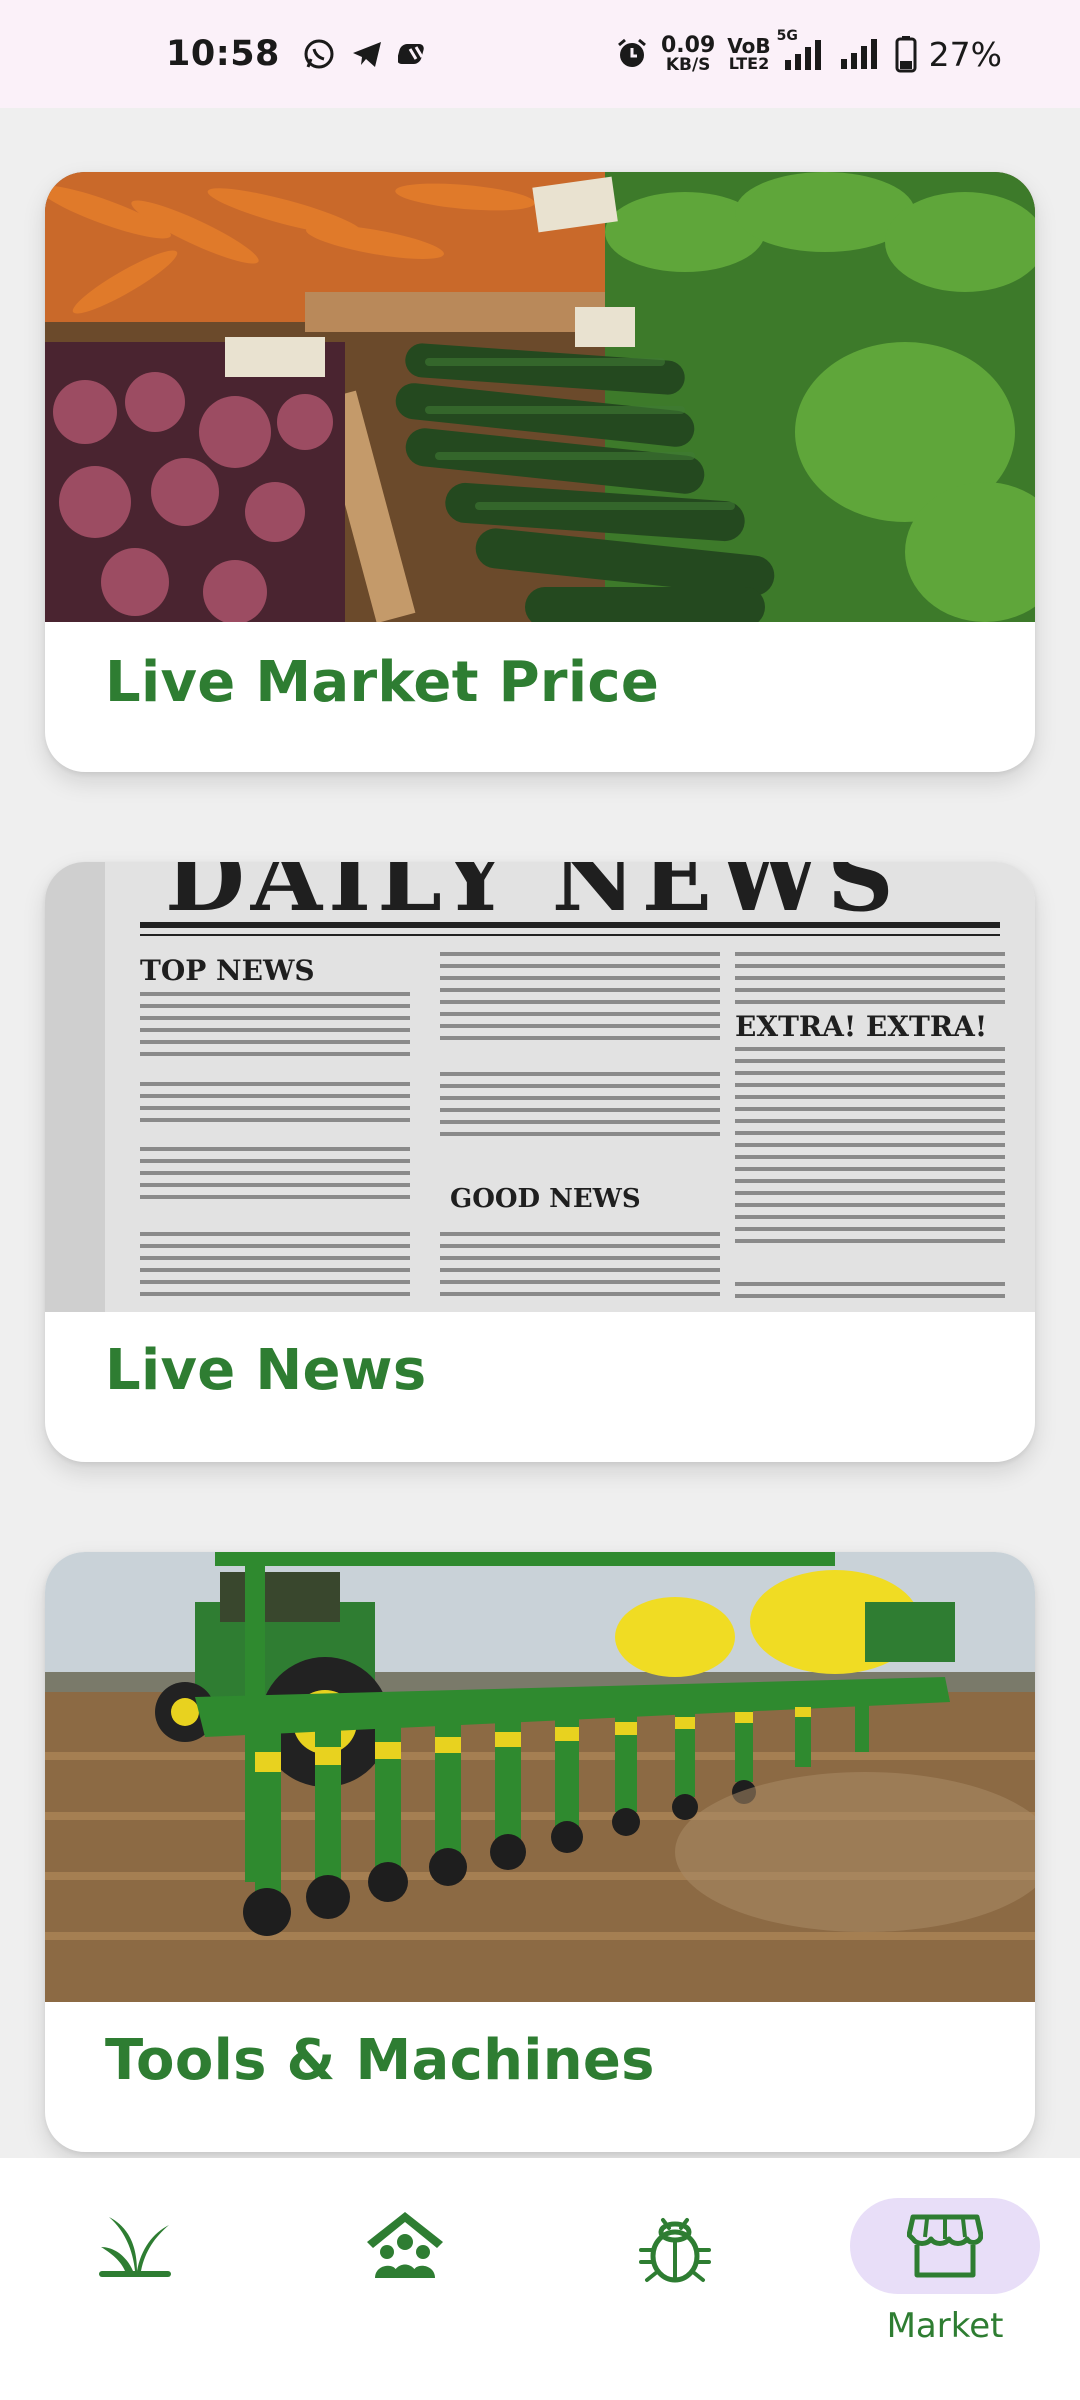 The height and width of the screenshot is (2400, 1080). Describe the element at coordinates (858, 54) in the screenshot. I see `signal-icon` at that location.